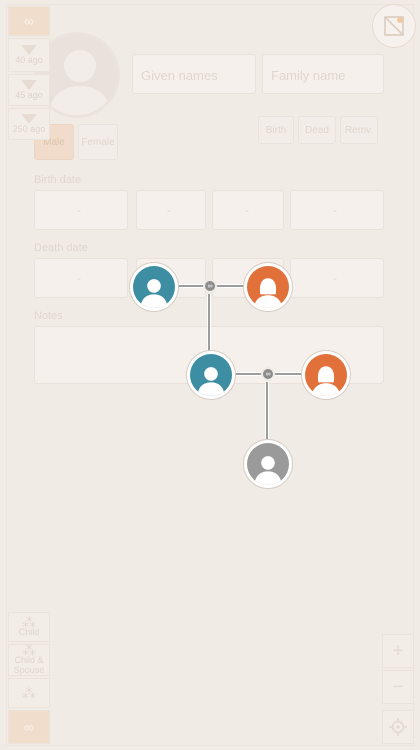  What do you see at coordinates (61, 248) in the screenshot?
I see `death-date-label: Death date` at bounding box center [61, 248].